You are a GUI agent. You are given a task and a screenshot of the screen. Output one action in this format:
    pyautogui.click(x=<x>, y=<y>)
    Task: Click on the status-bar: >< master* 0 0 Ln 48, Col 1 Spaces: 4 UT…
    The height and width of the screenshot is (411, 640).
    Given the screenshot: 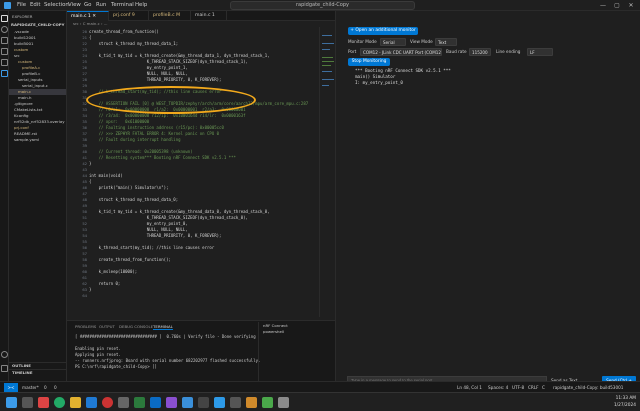 What is the action you would take?
    pyautogui.click(x=320, y=386)
    